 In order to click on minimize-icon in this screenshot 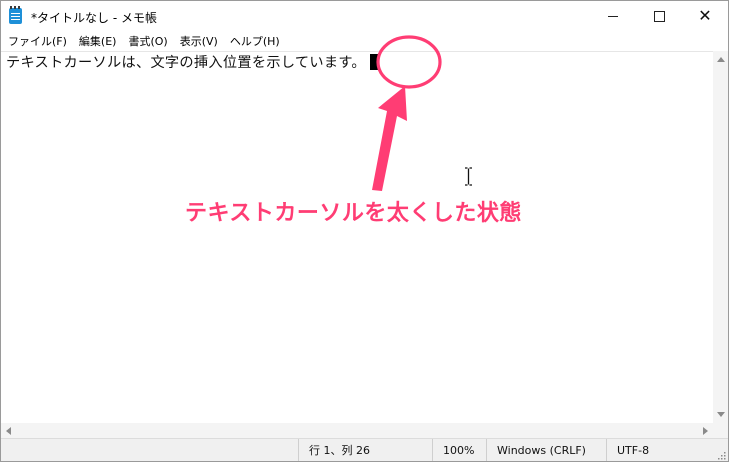, I will do `click(613, 16)`.